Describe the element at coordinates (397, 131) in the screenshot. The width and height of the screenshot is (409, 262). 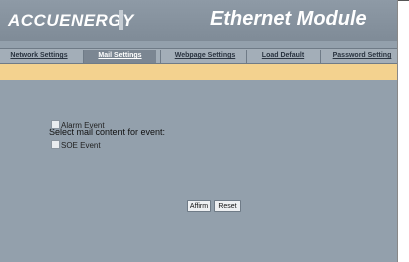
I see `right-border` at that location.